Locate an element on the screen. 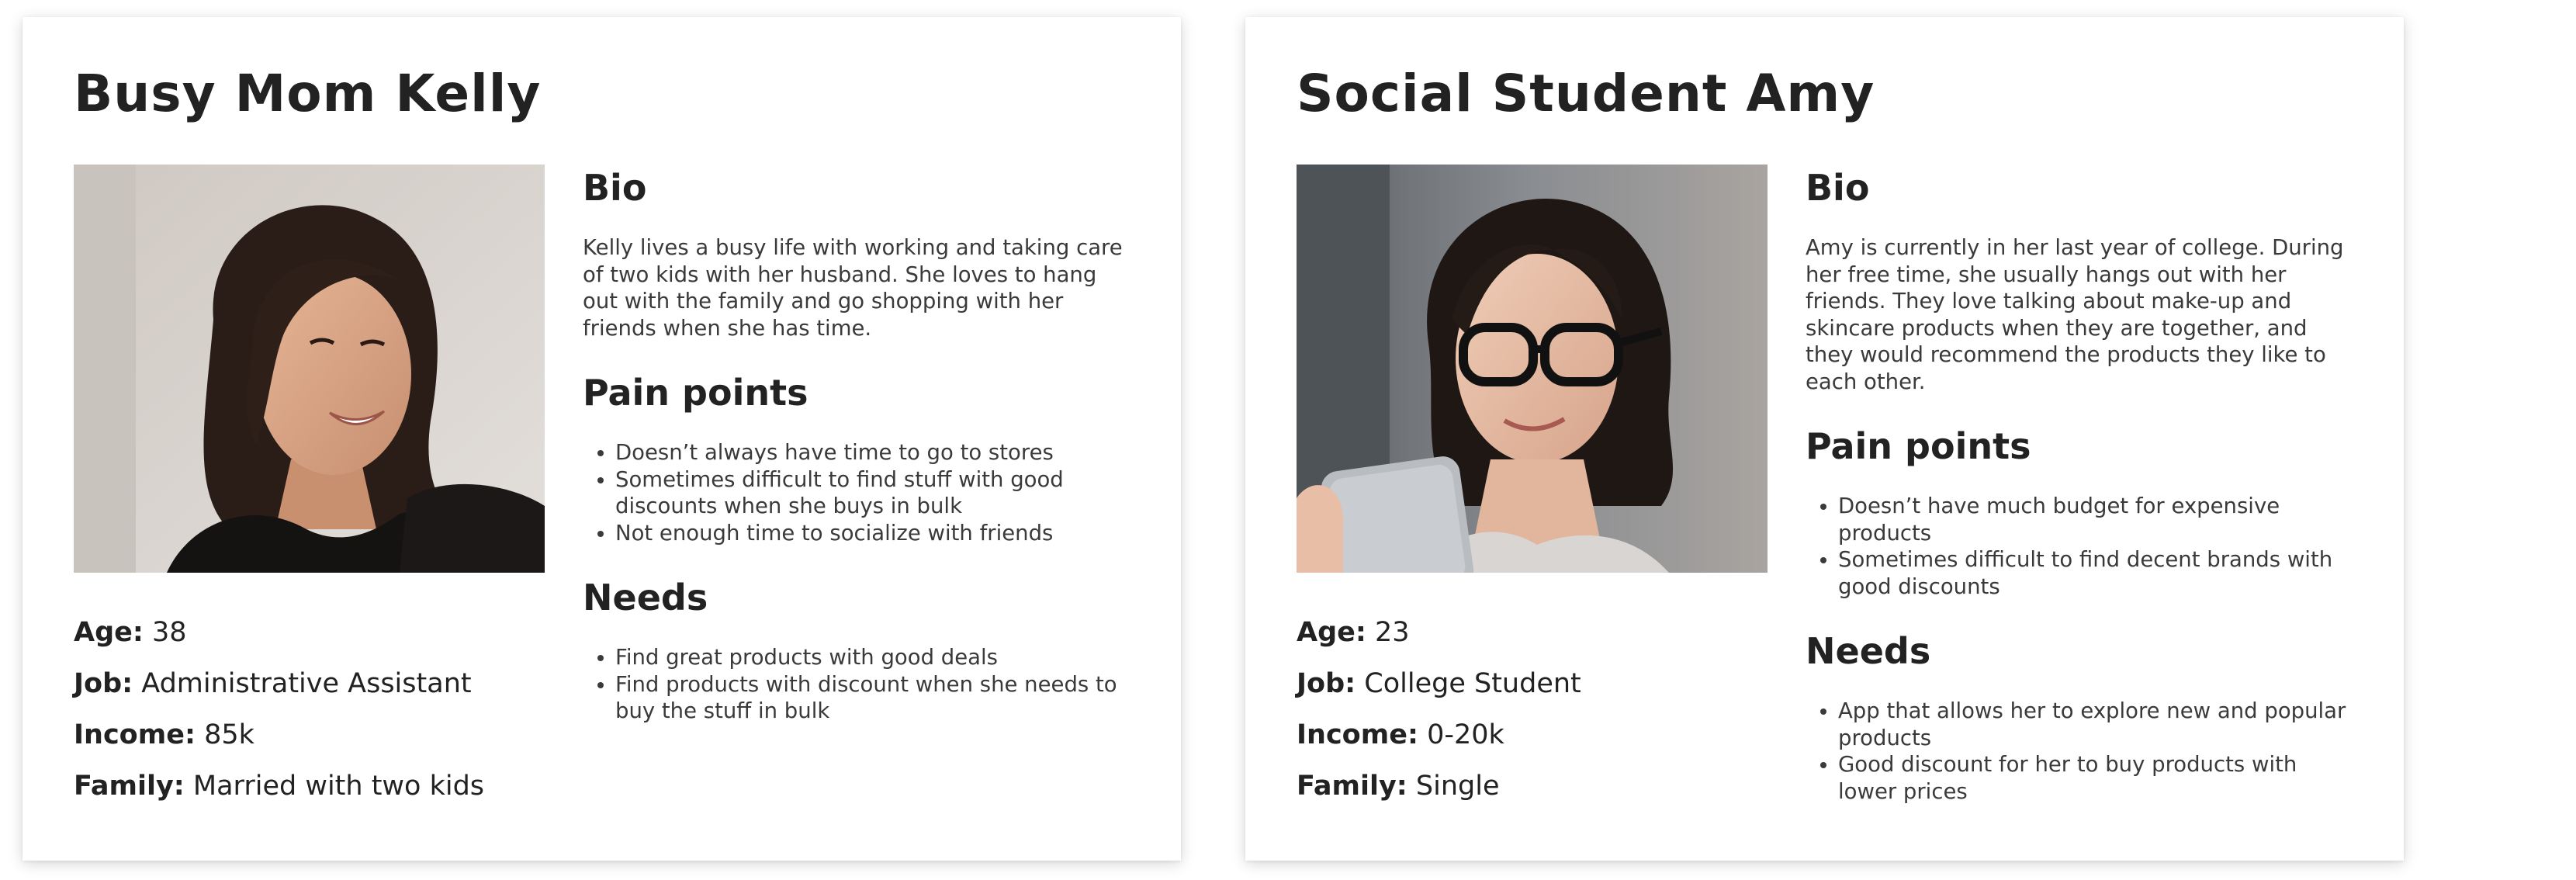  fact-job: Job: College Student is located at coordinates (1532, 683).